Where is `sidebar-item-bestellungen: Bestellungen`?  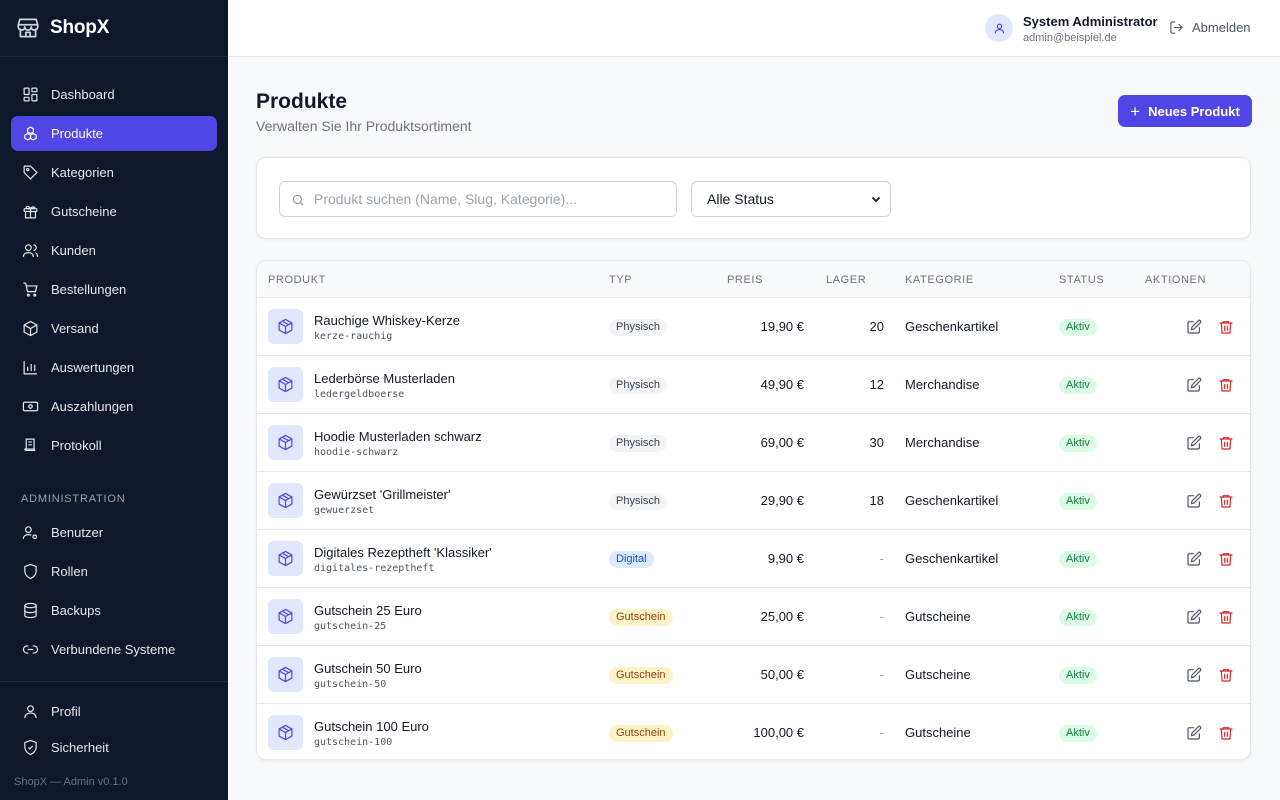 sidebar-item-bestellungen: Bestellungen is located at coordinates (114, 289).